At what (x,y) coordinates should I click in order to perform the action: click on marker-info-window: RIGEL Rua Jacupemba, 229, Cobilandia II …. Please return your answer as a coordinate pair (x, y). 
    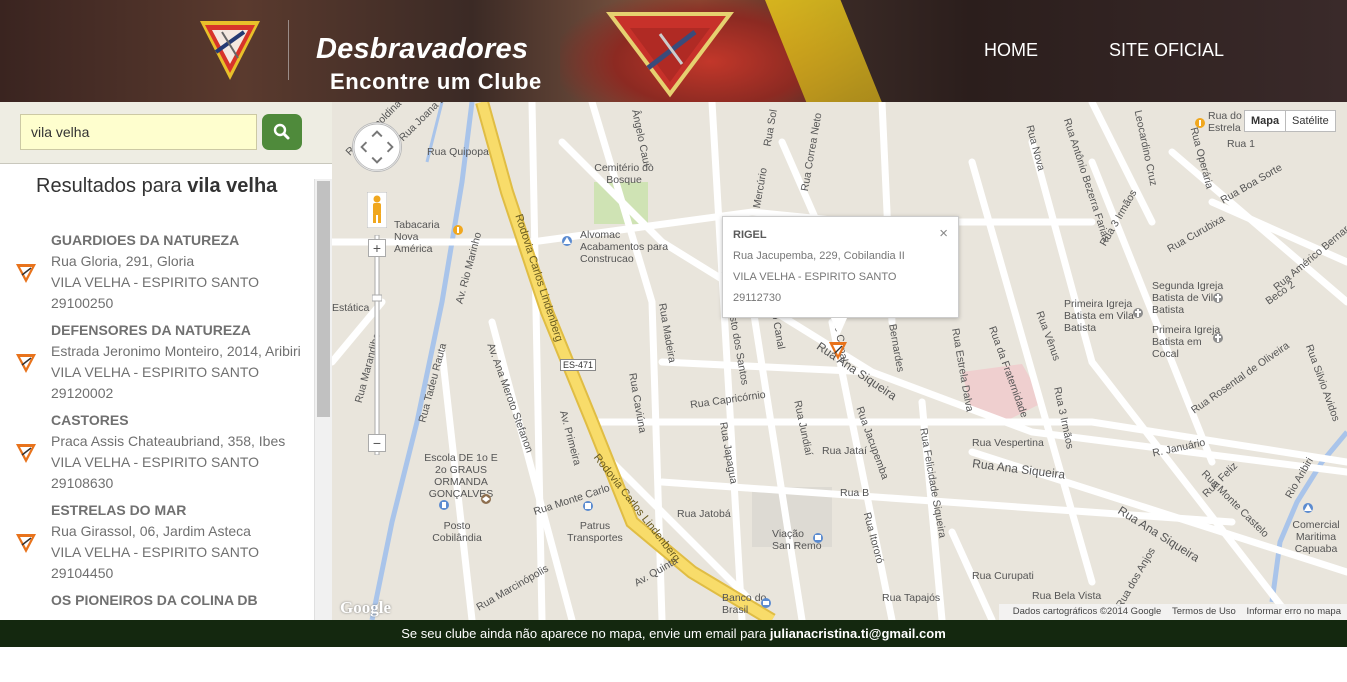
    Looking at the image, I should click on (840, 276).